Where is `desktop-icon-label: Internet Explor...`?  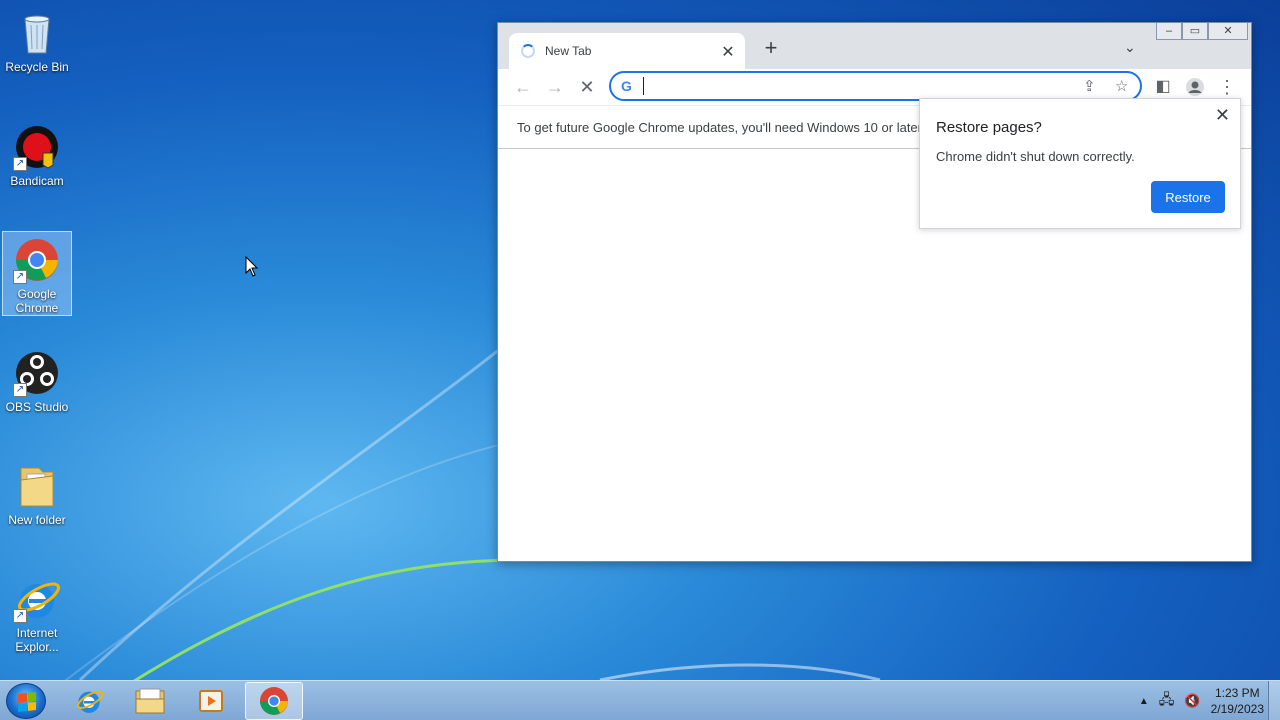
desktop-icon-label: Internet Explor... is located at coordinates (37, 640).